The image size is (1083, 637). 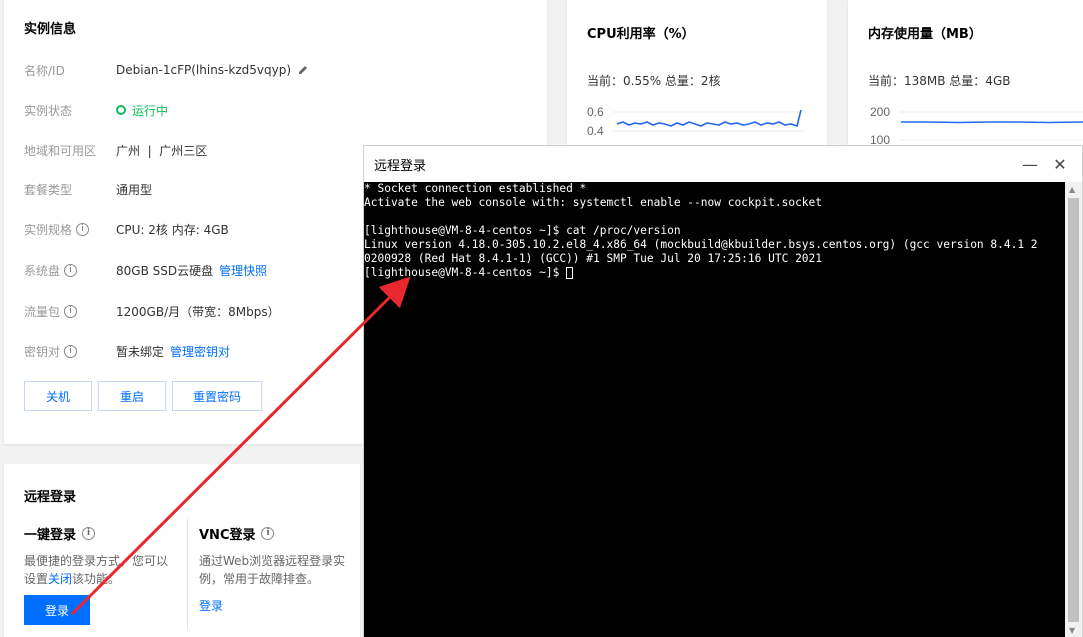 I want to click on info-label-keypair: 密钥对, so click(x=42, y=351).